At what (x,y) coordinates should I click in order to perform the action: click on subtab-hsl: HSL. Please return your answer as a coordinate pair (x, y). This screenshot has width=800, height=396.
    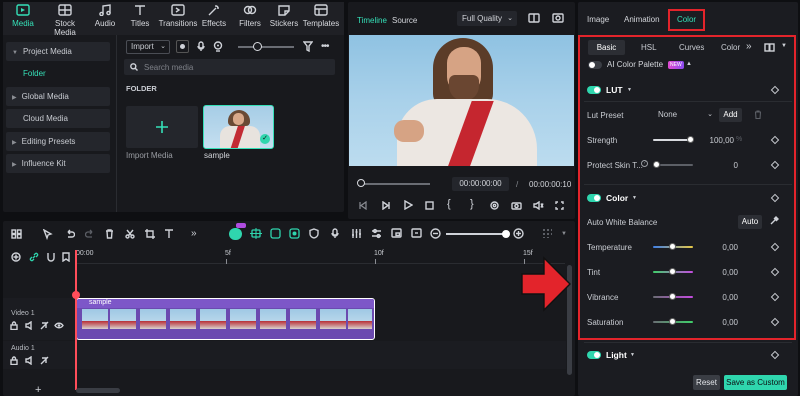
    Looking at the image, I should click on (649, 47).